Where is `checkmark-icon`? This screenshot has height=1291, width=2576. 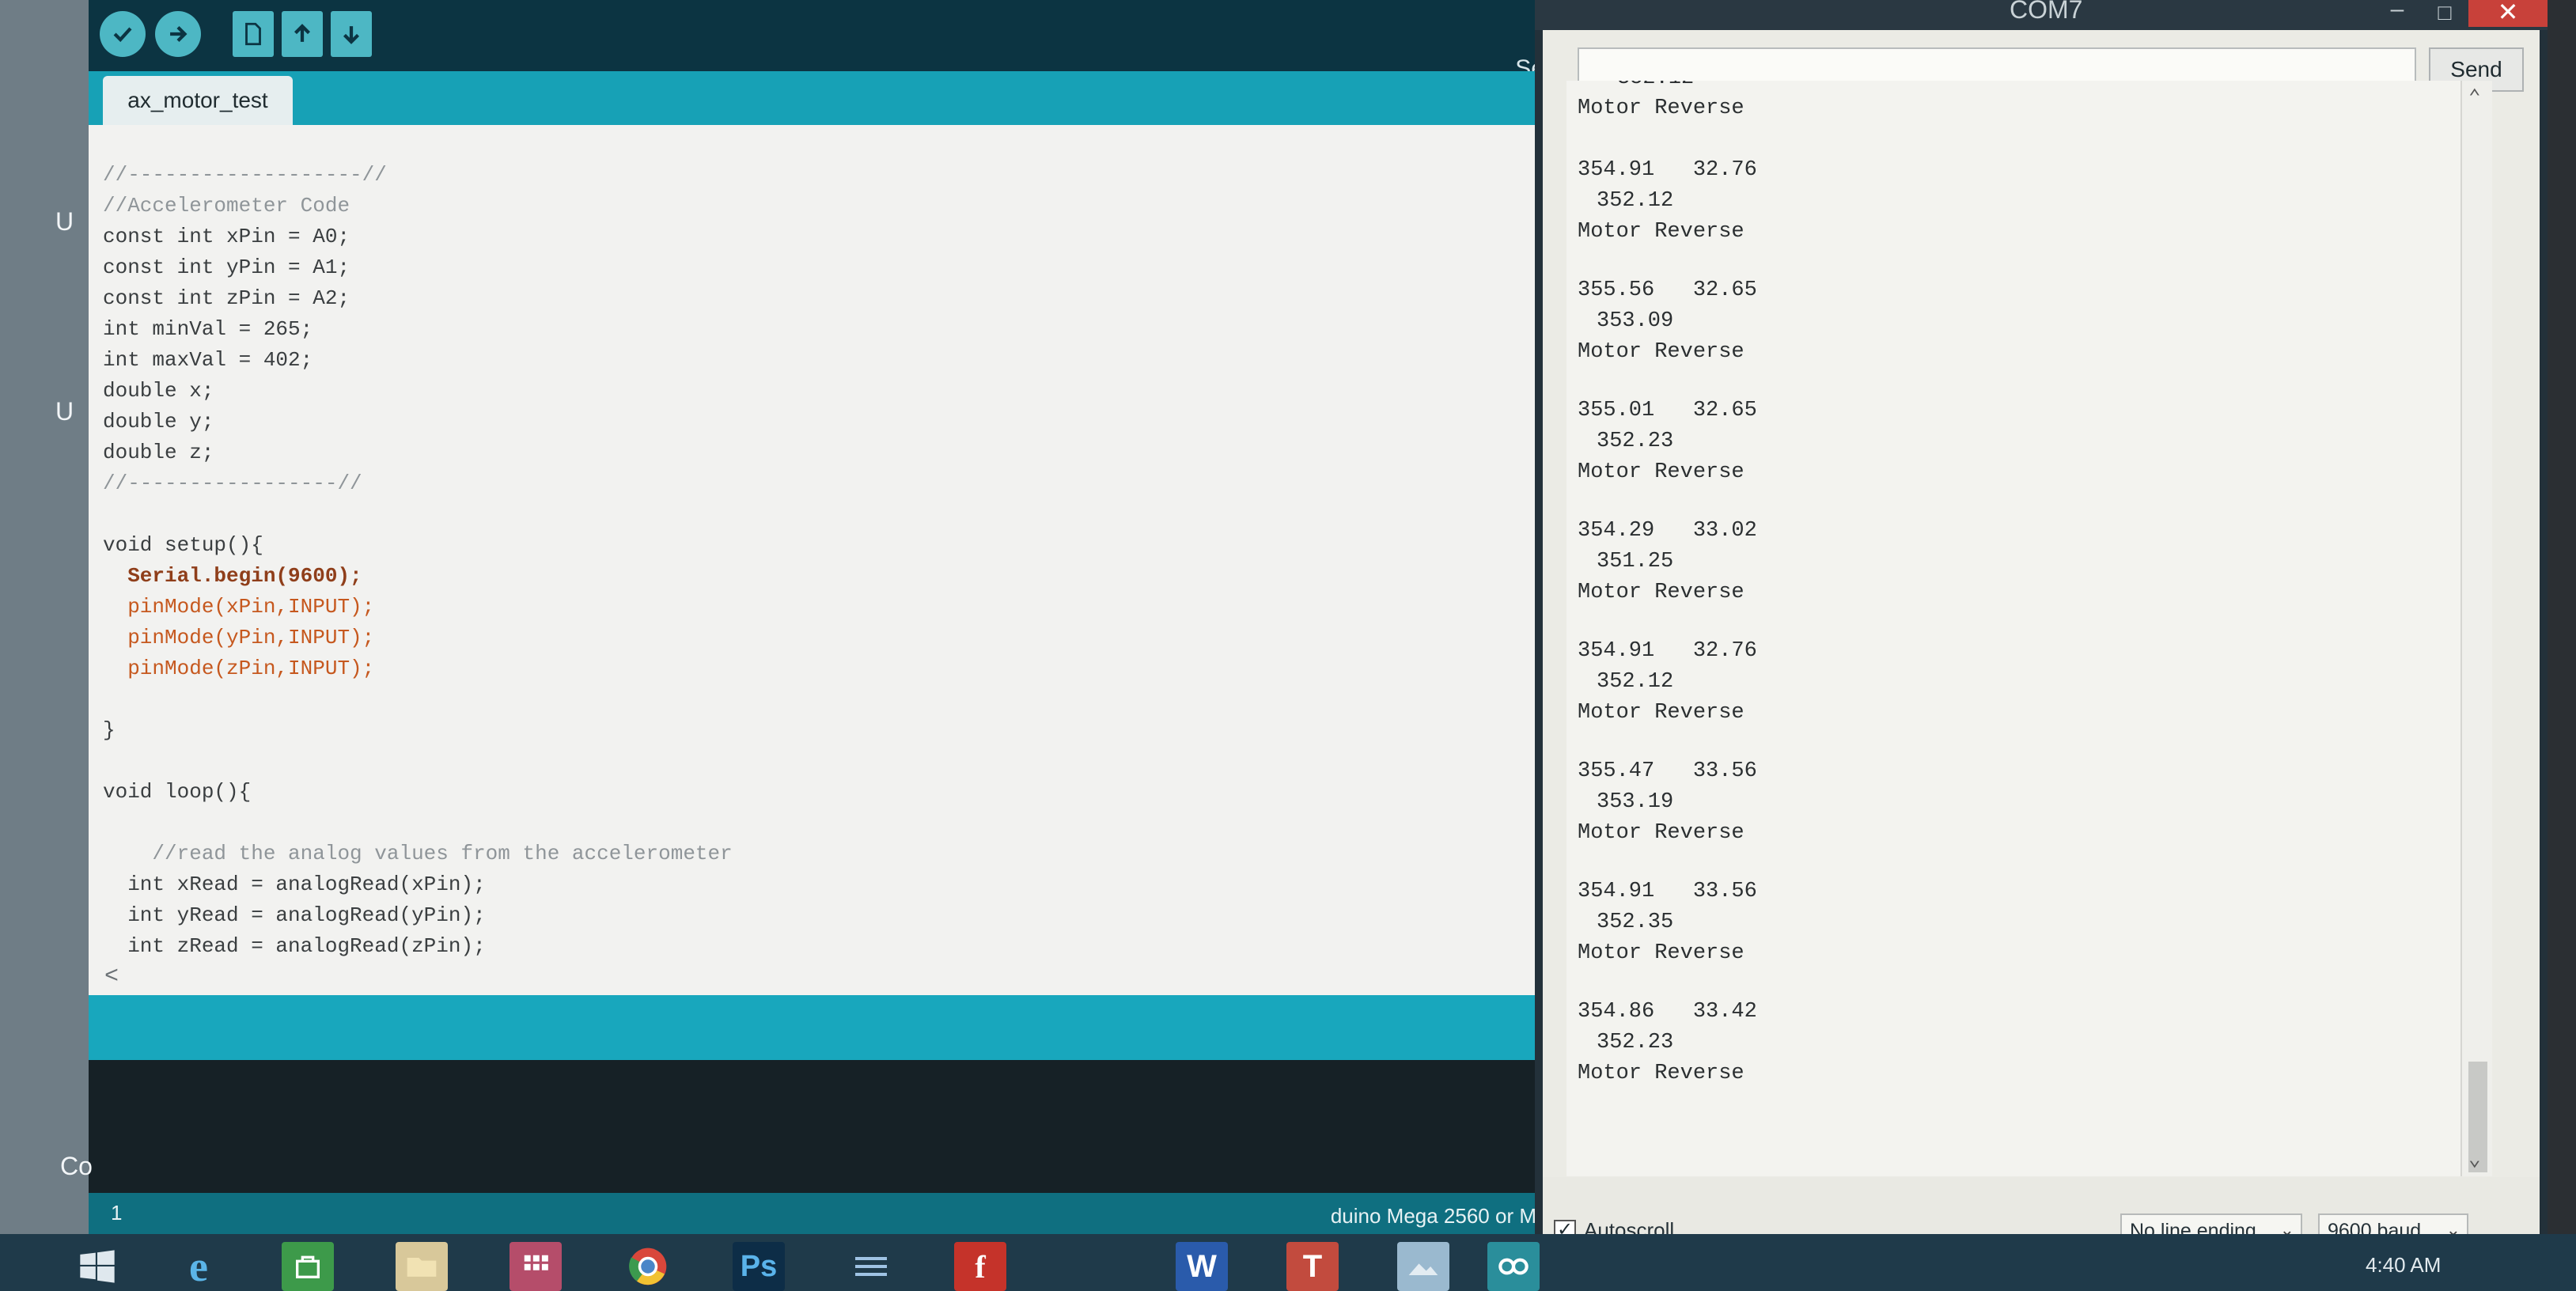
checkmark-icon is located at coordinates (122, 35).